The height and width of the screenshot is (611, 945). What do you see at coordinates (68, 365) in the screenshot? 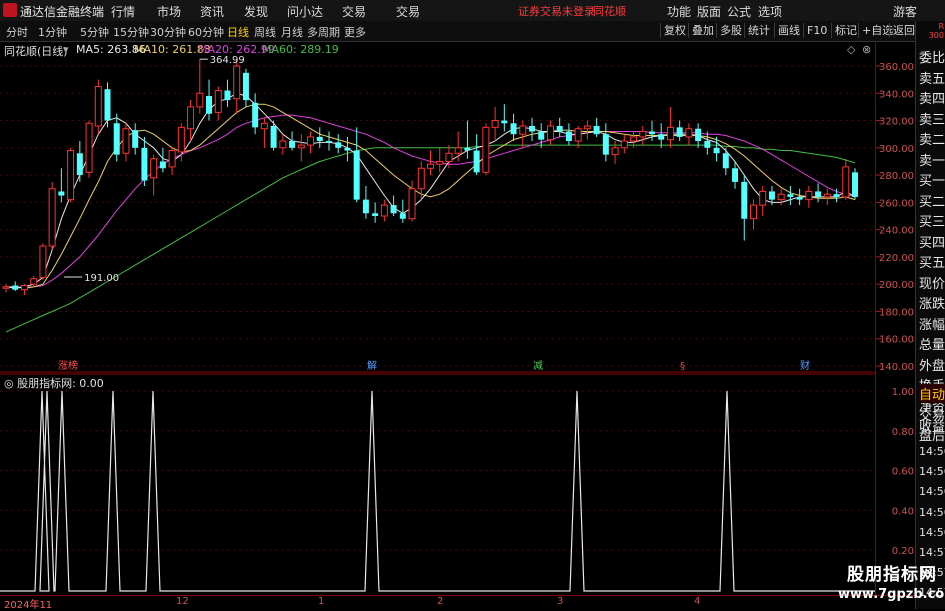
I see `event-marker: 涨榜` at bounding box center [68, 365].